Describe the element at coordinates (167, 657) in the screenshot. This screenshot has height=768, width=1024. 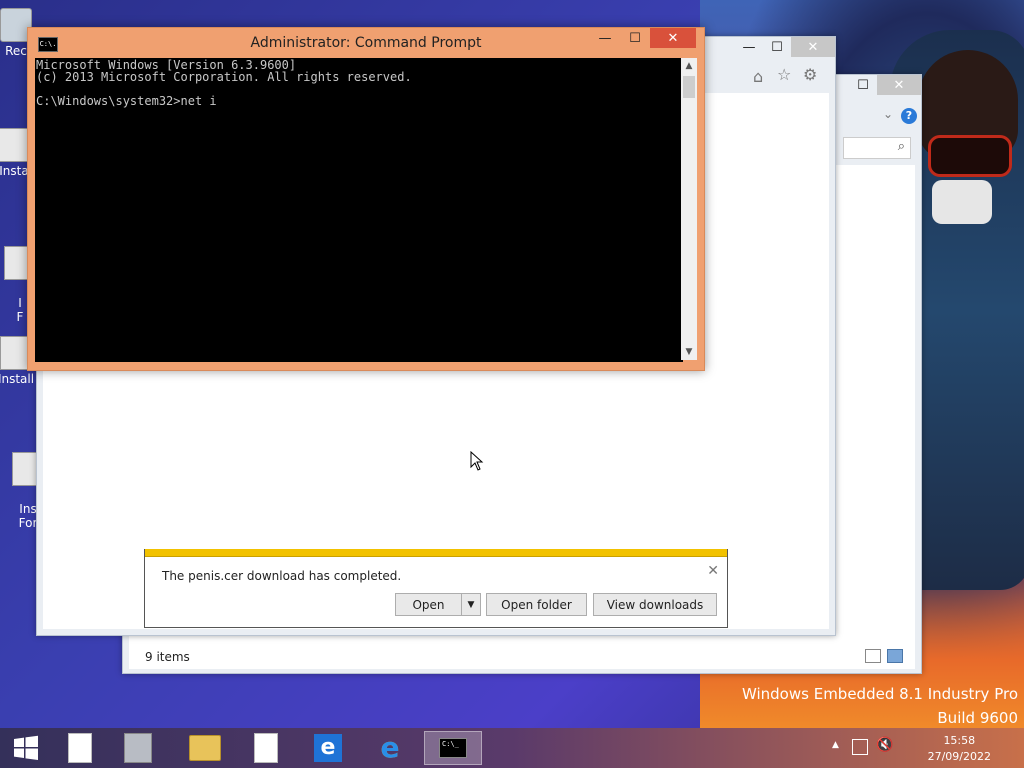
I see `item-count: 9 items` at that location.